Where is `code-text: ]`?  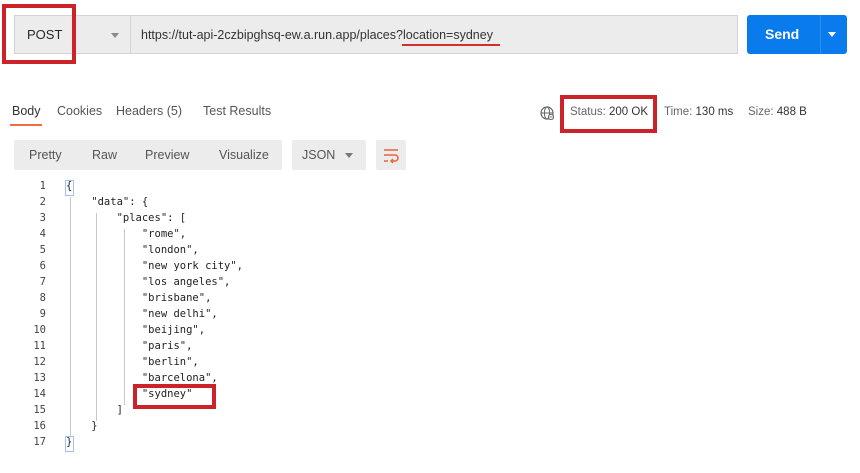
code-text: ] is located at coordinates (94, 410).